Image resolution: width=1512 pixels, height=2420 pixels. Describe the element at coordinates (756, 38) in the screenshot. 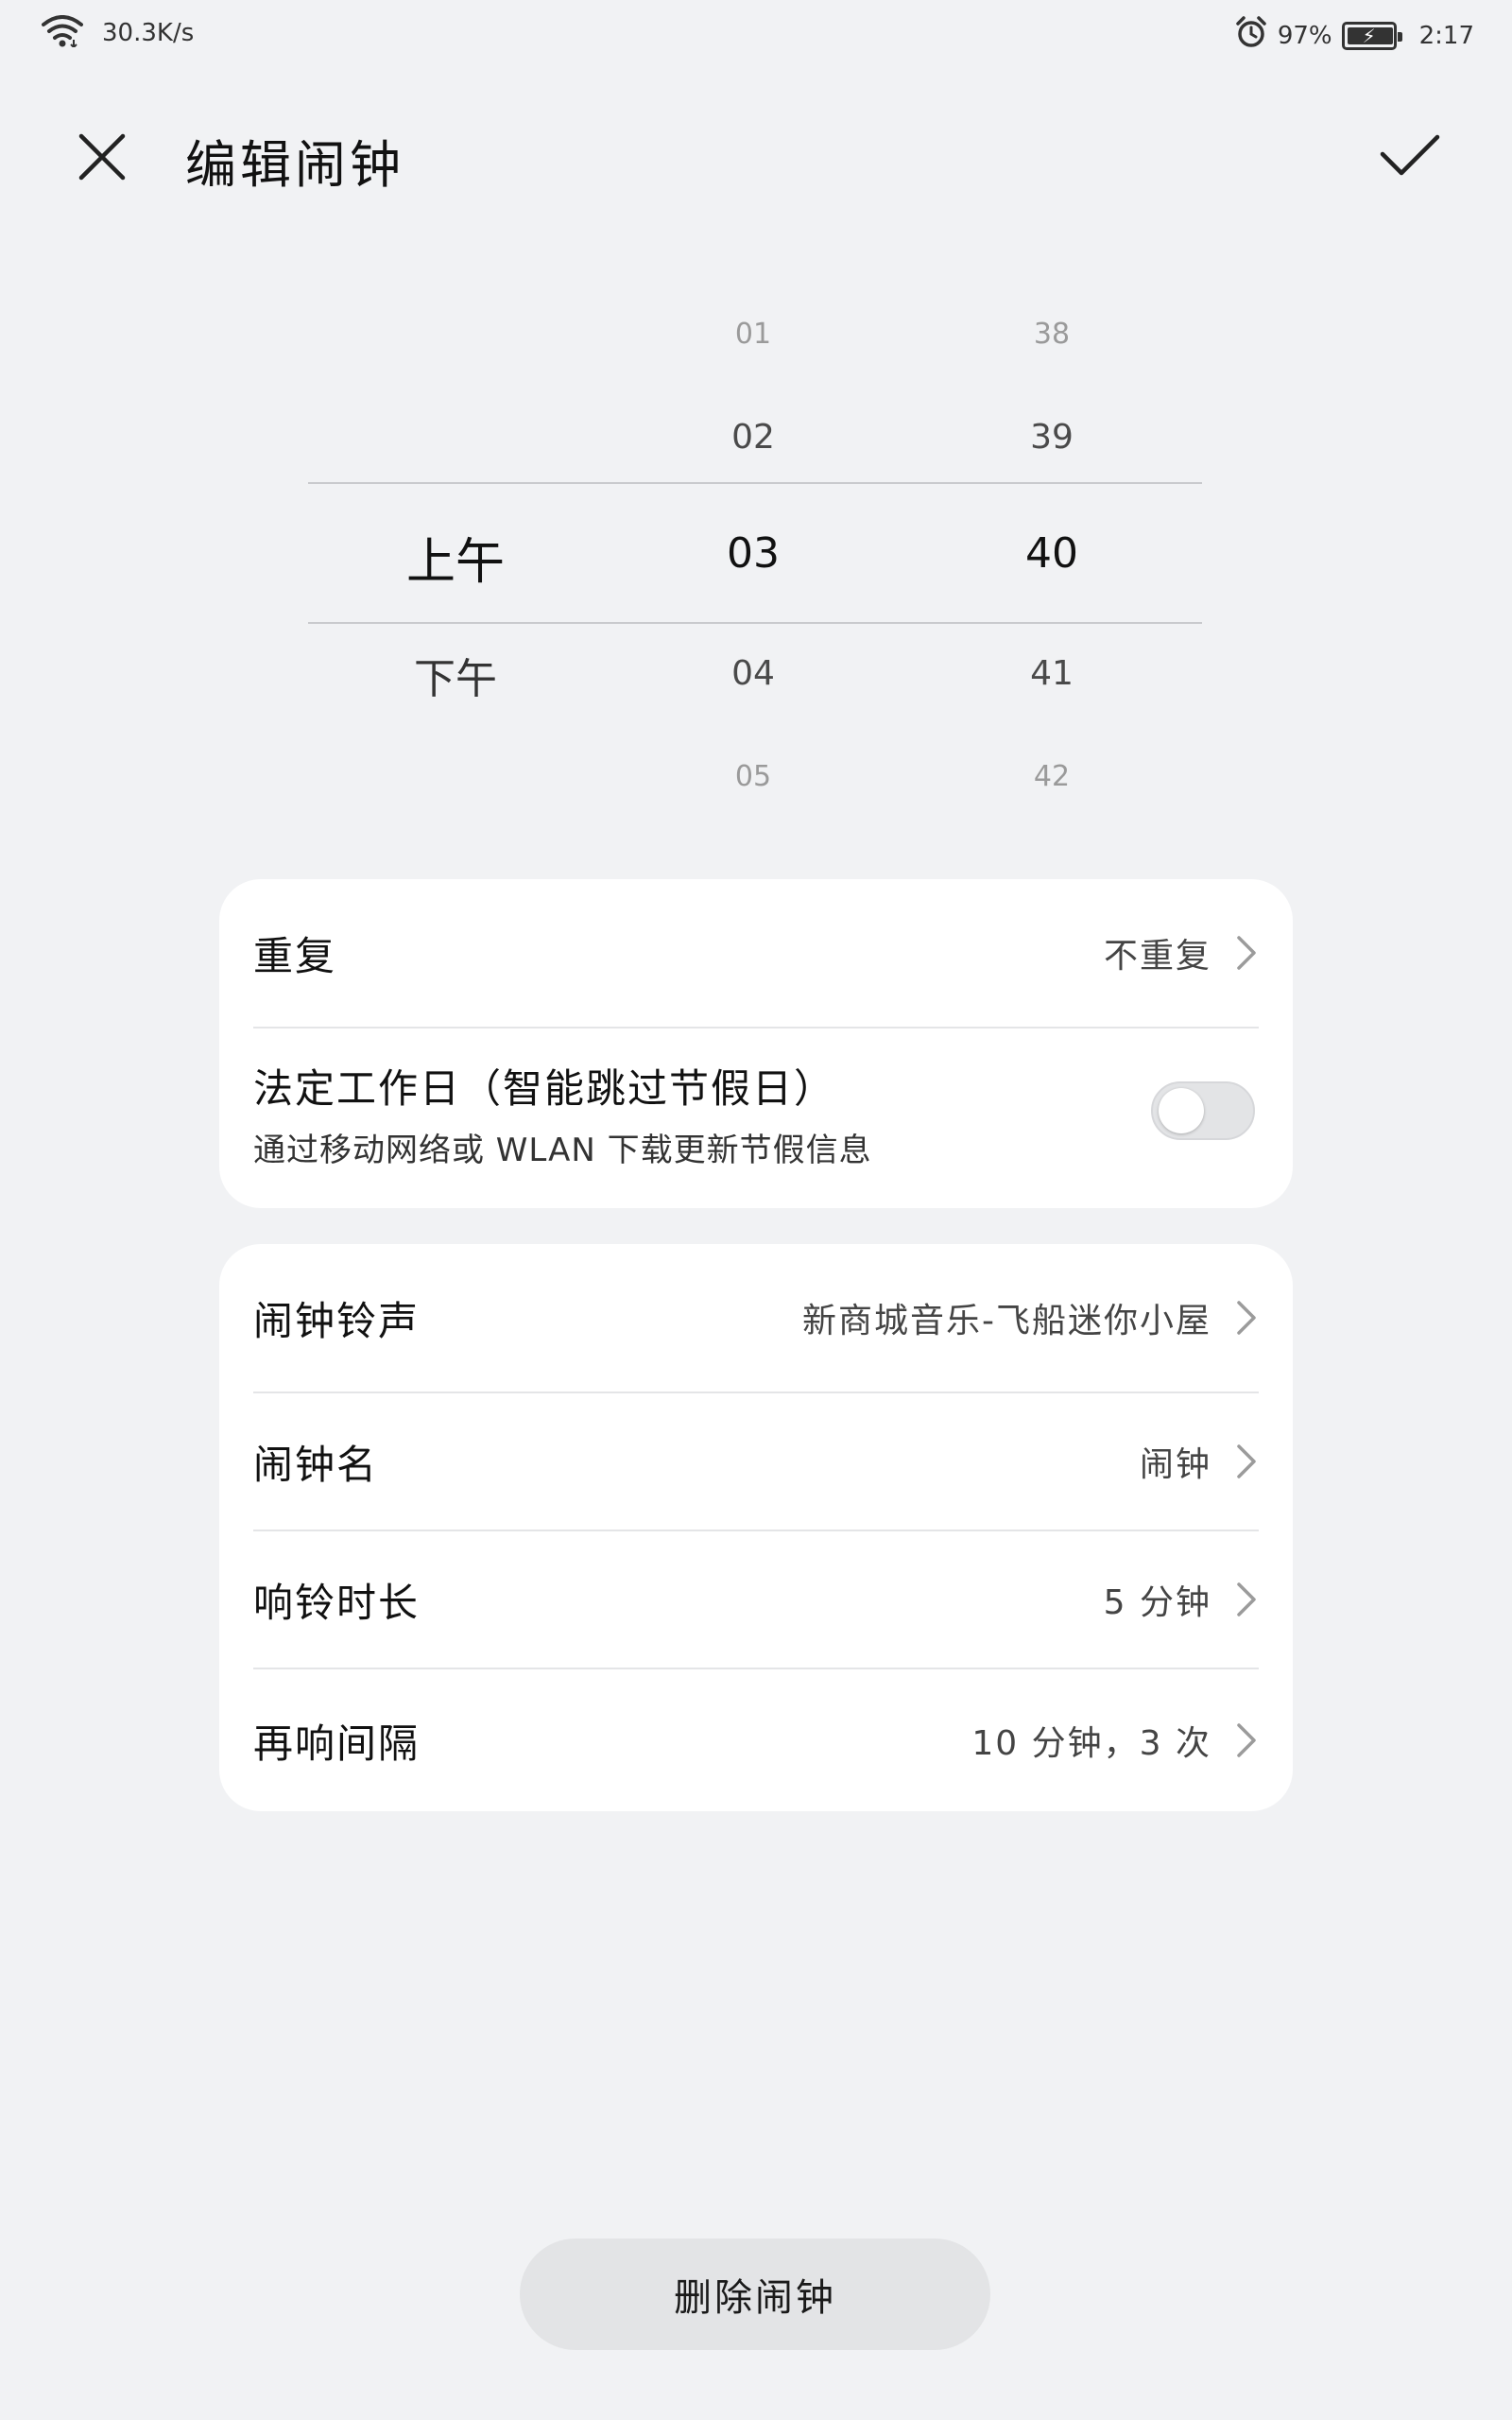

I see `status-bar: 30.3K/s 97% ⚡ 2:17` at that location.